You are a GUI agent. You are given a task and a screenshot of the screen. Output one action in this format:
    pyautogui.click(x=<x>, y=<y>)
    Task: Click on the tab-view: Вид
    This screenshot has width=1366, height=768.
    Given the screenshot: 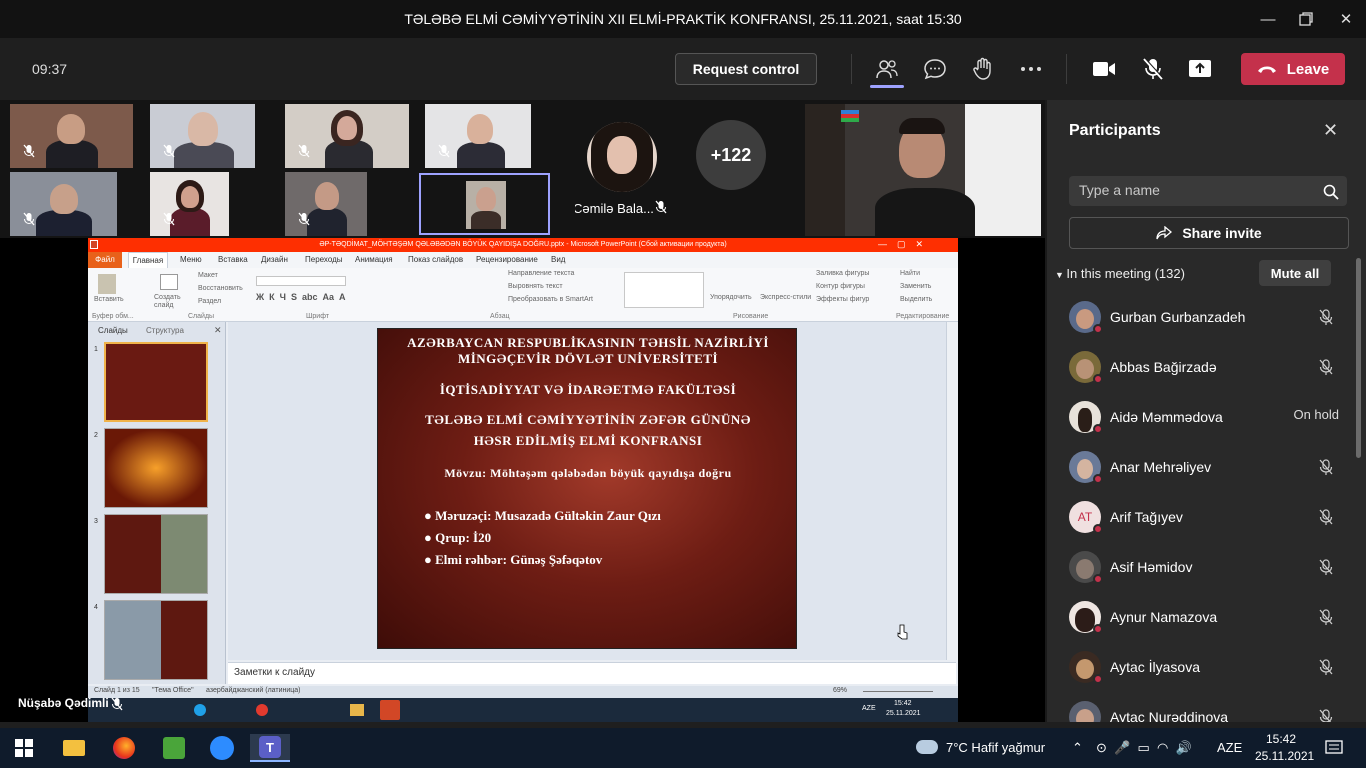 What is the action you would take?
    pyautogui.click(x=558, y=259)
    